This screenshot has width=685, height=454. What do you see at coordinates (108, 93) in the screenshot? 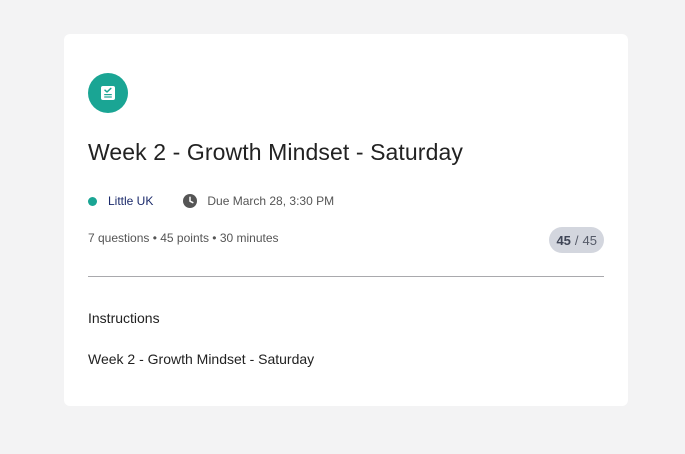
I see `assignment-check-icon` at bounding box center [108, 93].